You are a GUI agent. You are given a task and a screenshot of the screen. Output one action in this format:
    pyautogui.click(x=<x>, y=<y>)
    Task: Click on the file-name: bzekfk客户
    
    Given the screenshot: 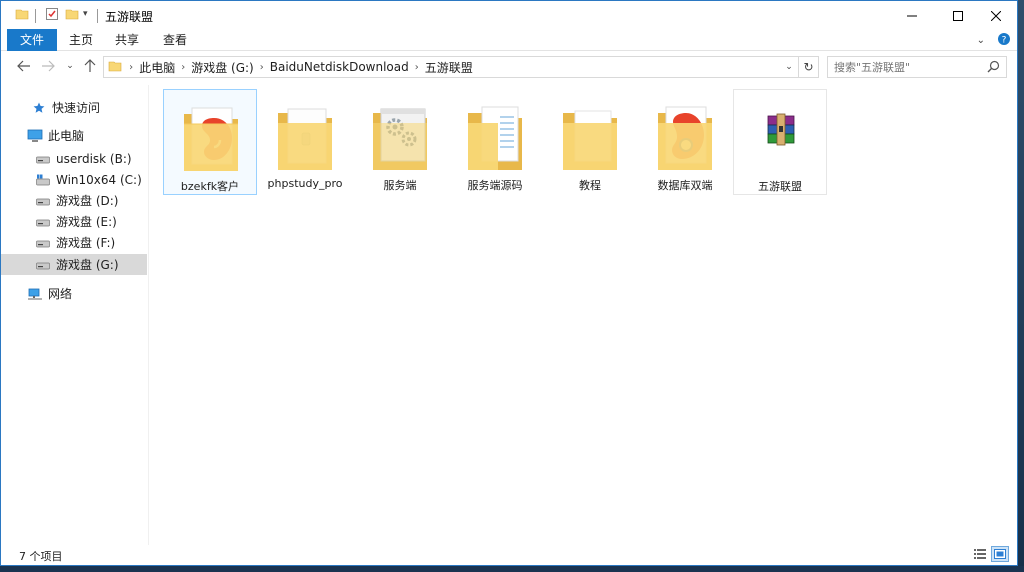 What is the action you would take?
    pyautogui.click(x=210, y=186)
    